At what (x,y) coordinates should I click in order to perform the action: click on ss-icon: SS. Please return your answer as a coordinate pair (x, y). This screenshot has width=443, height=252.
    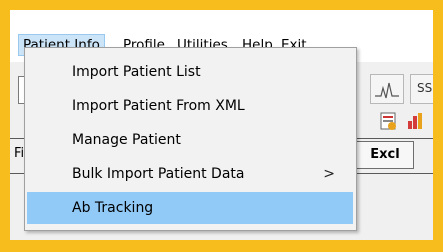
    Looking at the image, I should click on (425, 88).